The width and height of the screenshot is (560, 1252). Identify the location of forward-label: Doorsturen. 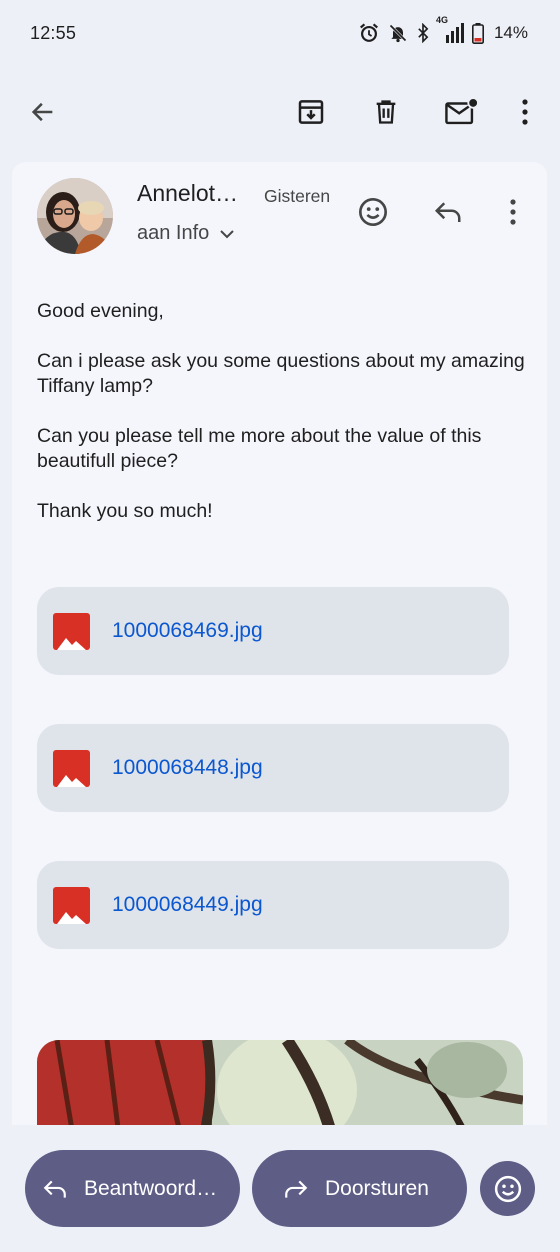
(377, 1188).